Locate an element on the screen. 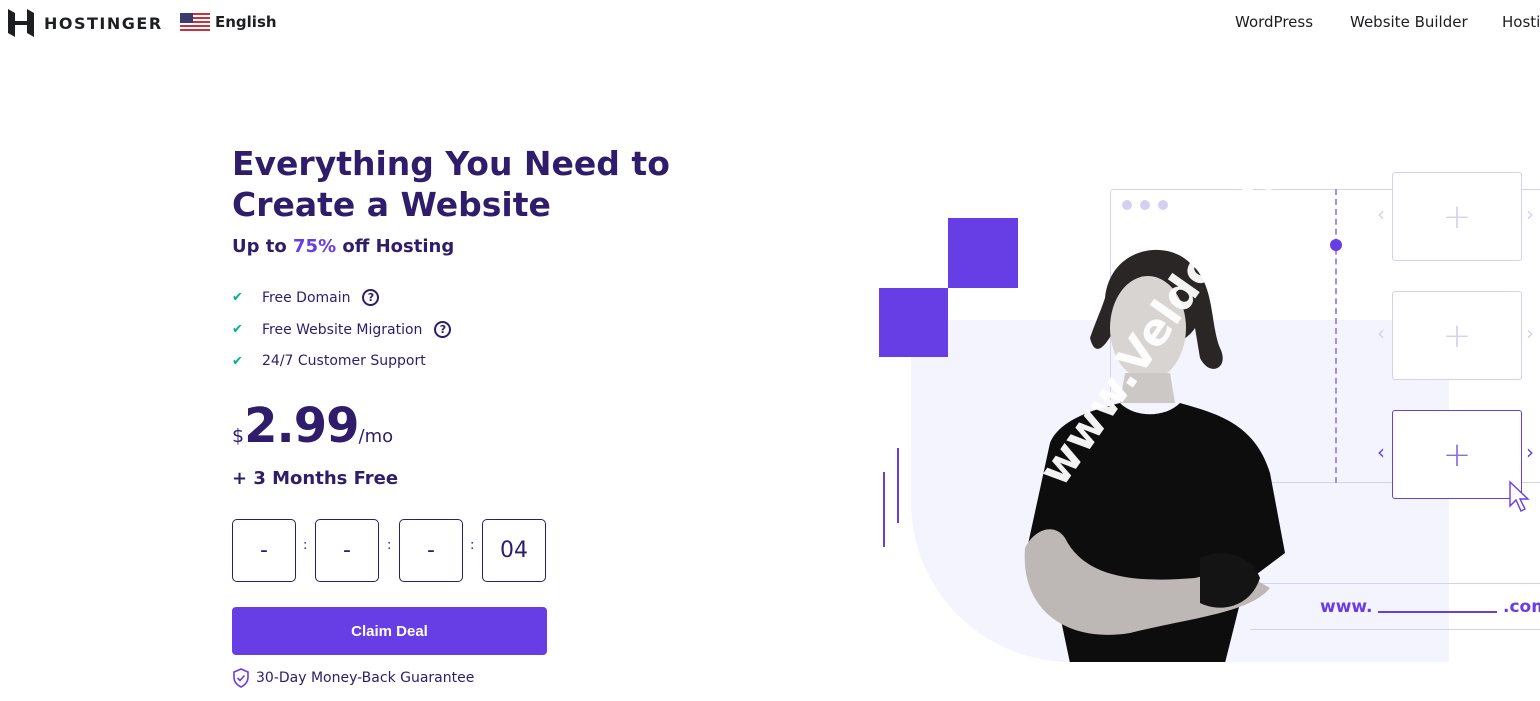 This screenshot has height=701, width=1540. price-amount: 2.99 is located at coordinates (301, 426).